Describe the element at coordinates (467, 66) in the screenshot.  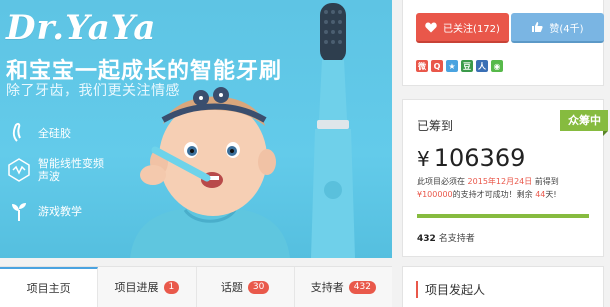
I see `douban-icon: 豆` at that location.